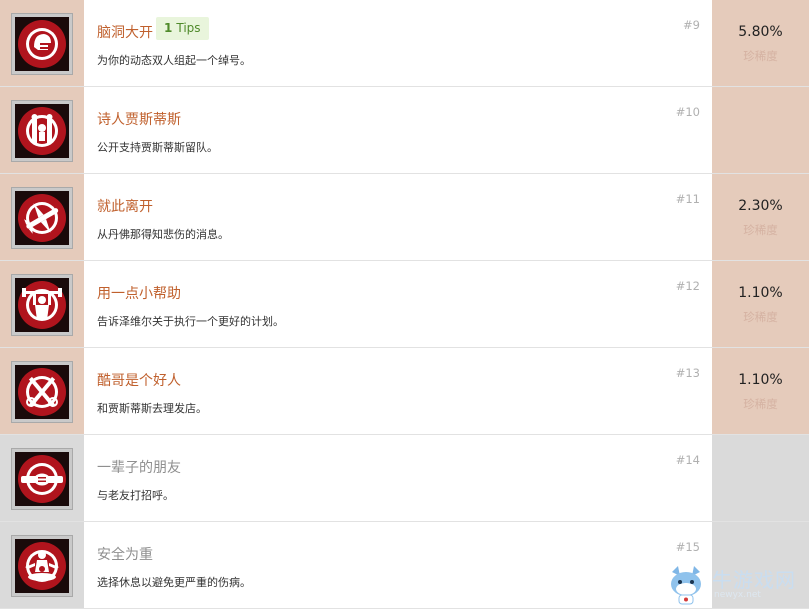 The image size is (809, 611). Describe the element at coordinates (157, 147) in the screenshot. I see `achievement-desc: 公开支持贾斯蒂斯留队。` at that location.